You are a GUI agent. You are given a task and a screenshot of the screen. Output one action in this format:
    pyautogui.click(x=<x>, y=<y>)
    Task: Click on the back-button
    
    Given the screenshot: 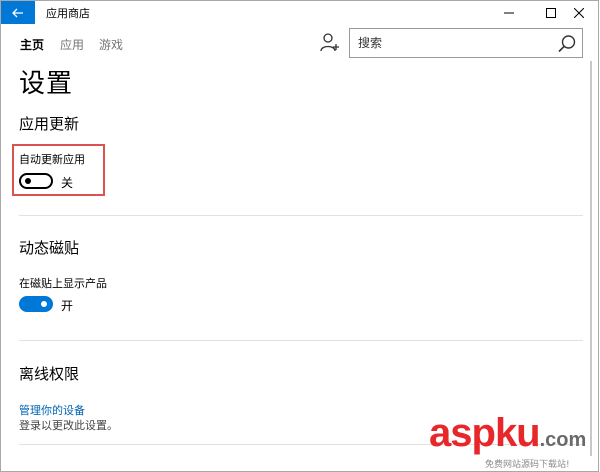 What is the action you would take?
    pyautogui.click(x=18, y=12)
    